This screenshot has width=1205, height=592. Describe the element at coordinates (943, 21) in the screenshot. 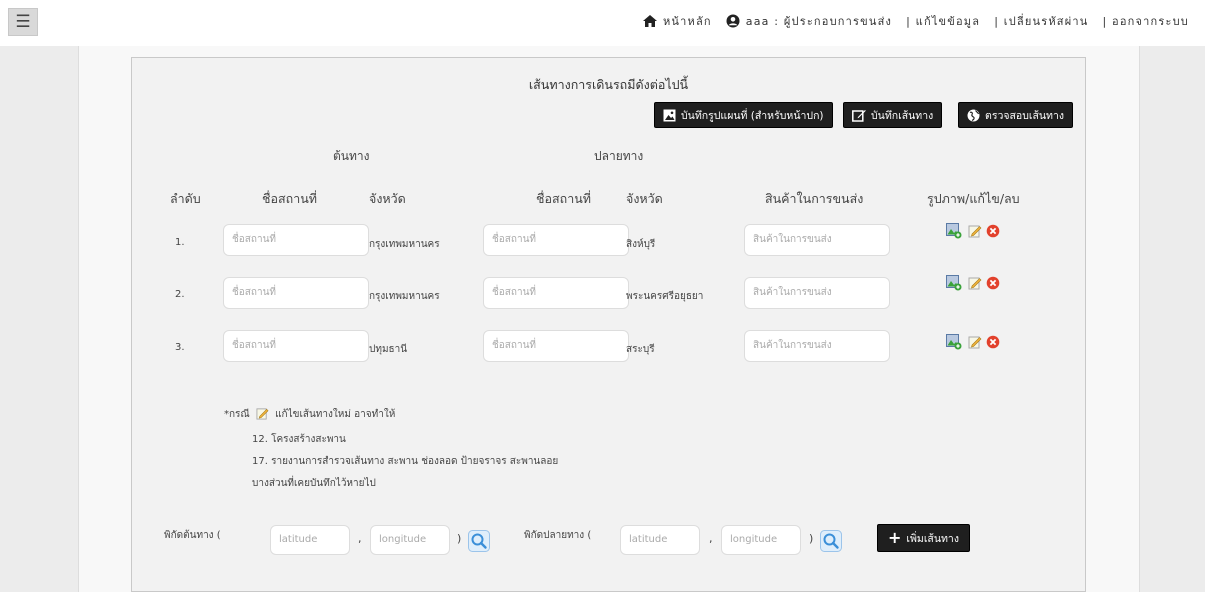

I see `edit-profile-link: | แก้ไขข้อมูล` at that location.